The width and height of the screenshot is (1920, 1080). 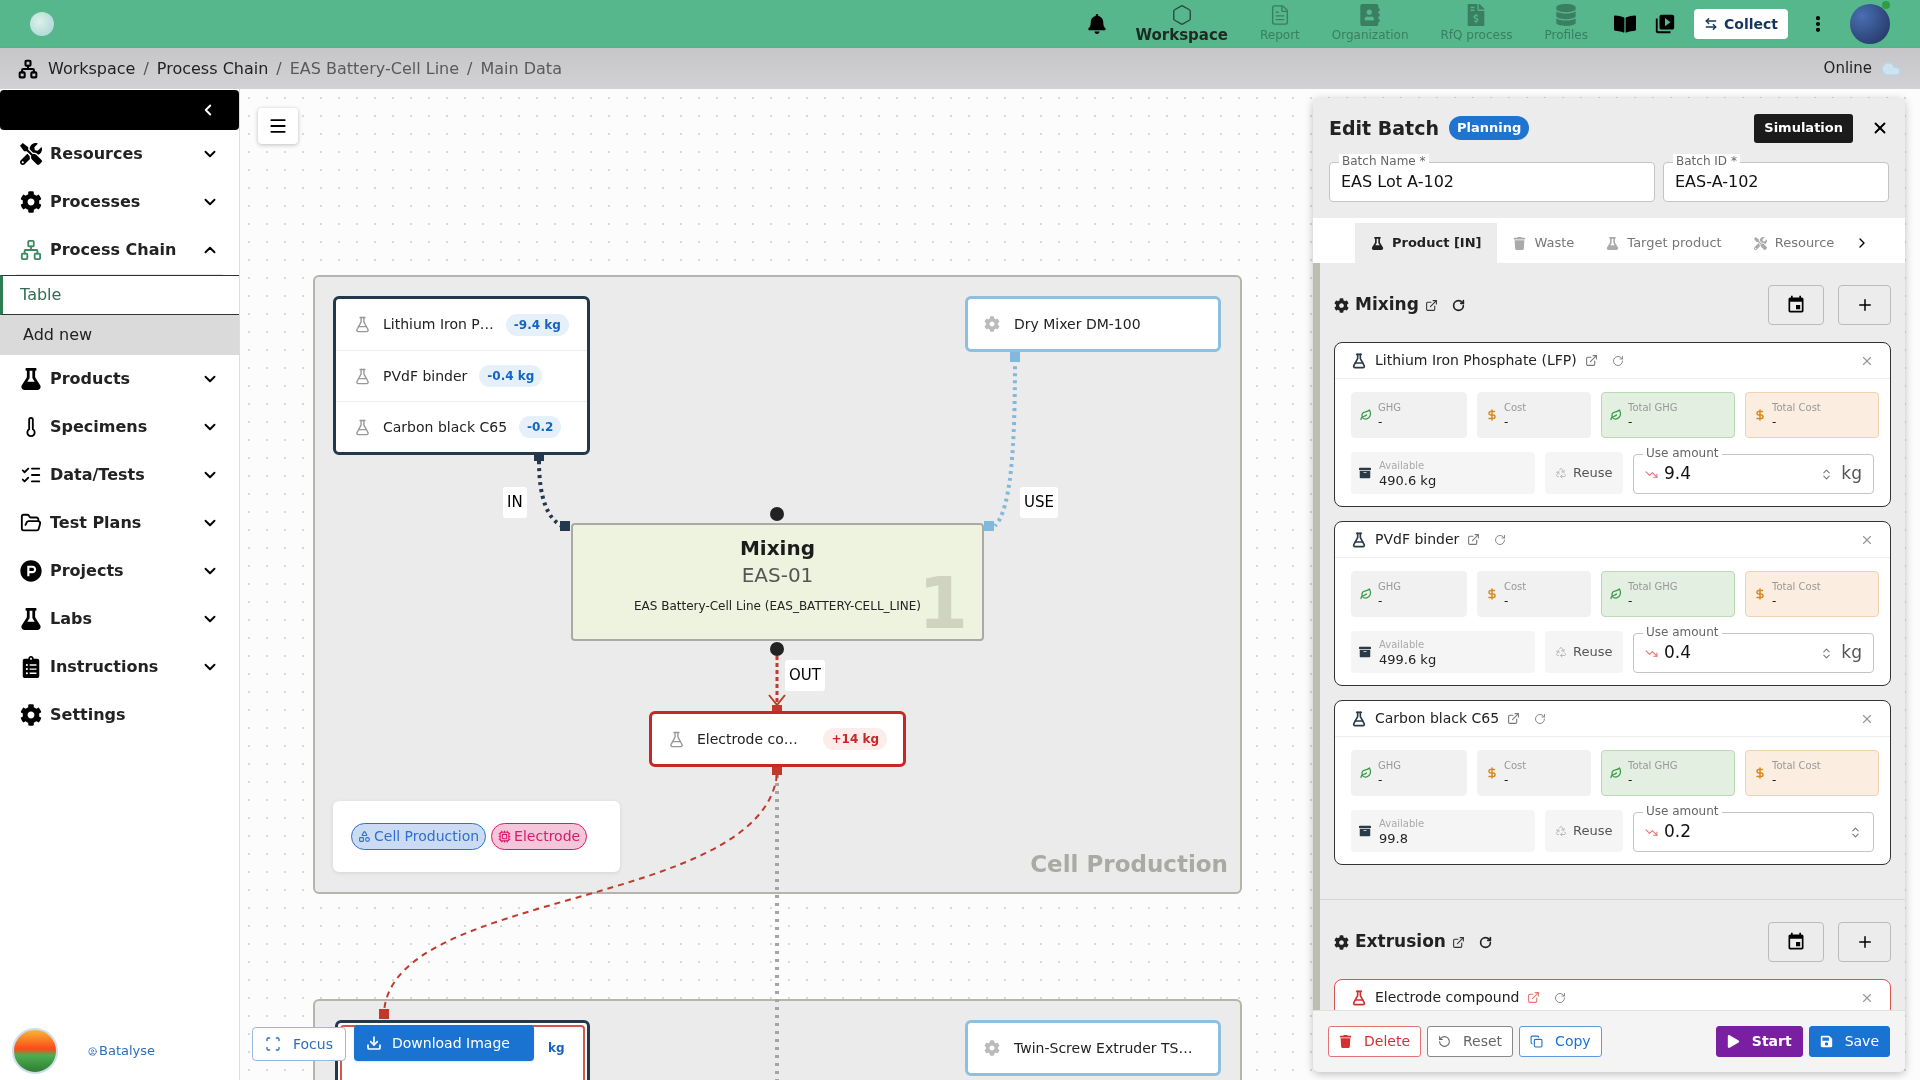 I want to click on edge-label: IN, so click(x=515, y=502).